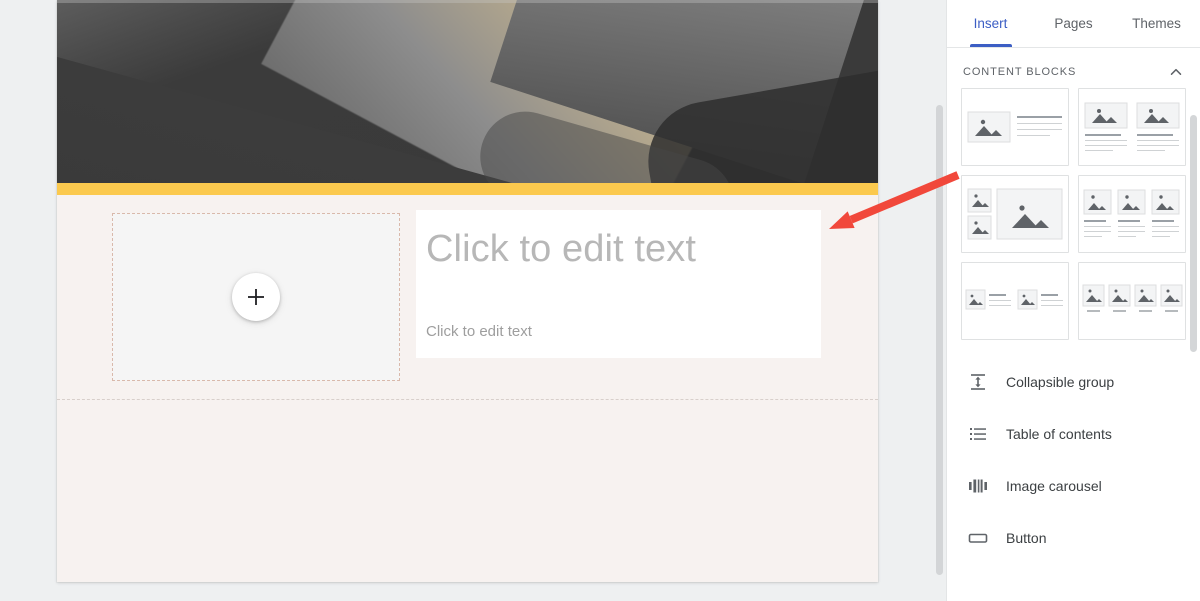 The height and width of the screenshot is (601, 1200). I want to click on text-block-title-placeholder: Click to edit text, so click(618, 250).